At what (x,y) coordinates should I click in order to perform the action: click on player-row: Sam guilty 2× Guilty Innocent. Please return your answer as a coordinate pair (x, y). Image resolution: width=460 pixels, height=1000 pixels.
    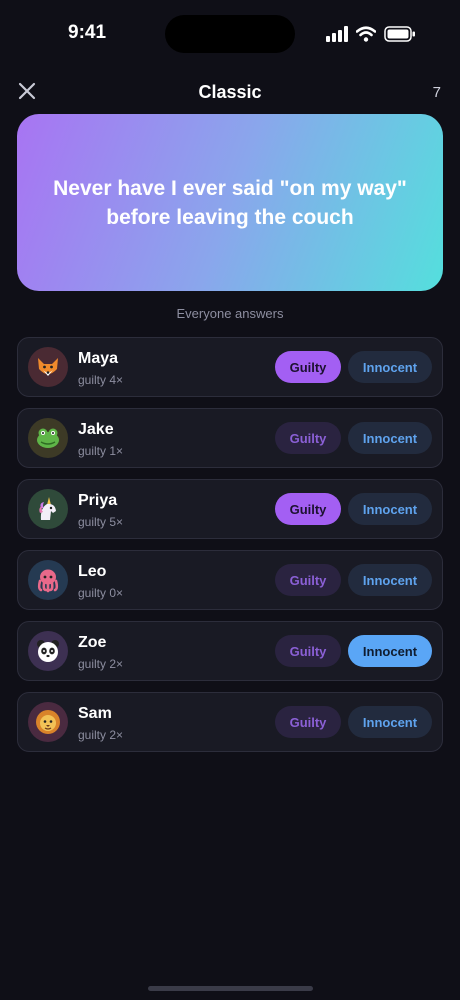
    Looking at the image, I should click on (230, 722).